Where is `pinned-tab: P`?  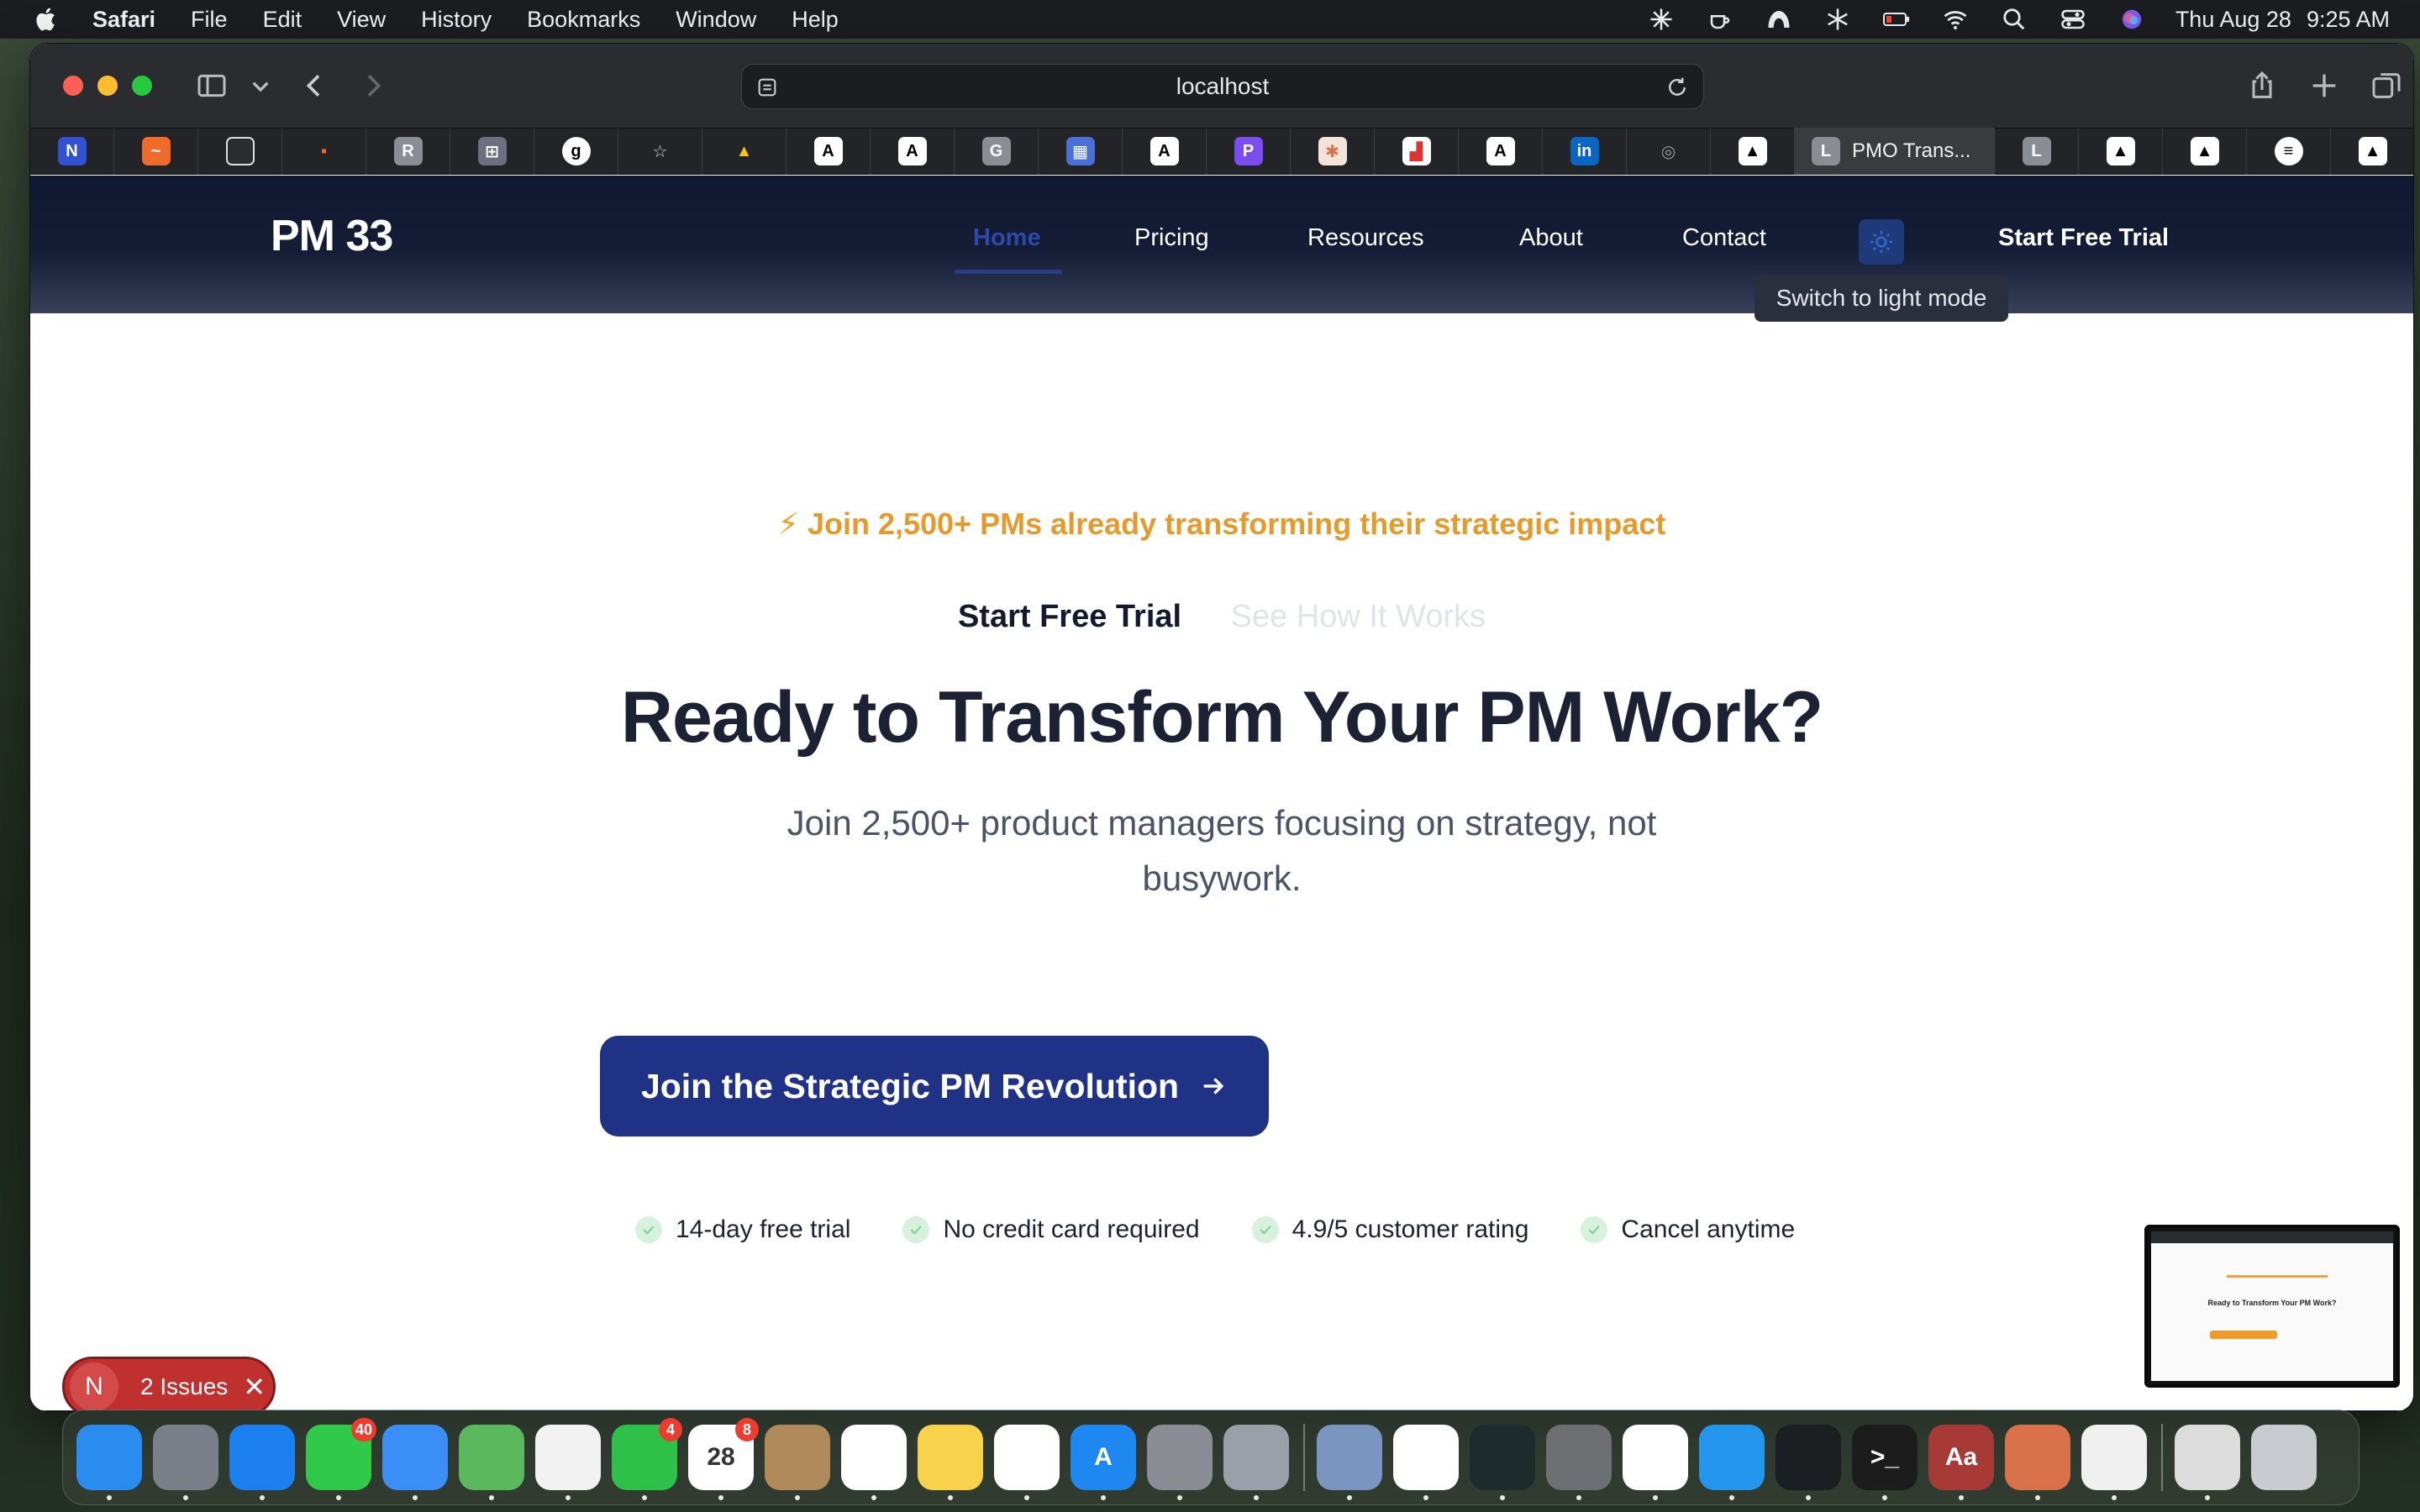 pinned-tab: P is located at coordinates (1249, 151).